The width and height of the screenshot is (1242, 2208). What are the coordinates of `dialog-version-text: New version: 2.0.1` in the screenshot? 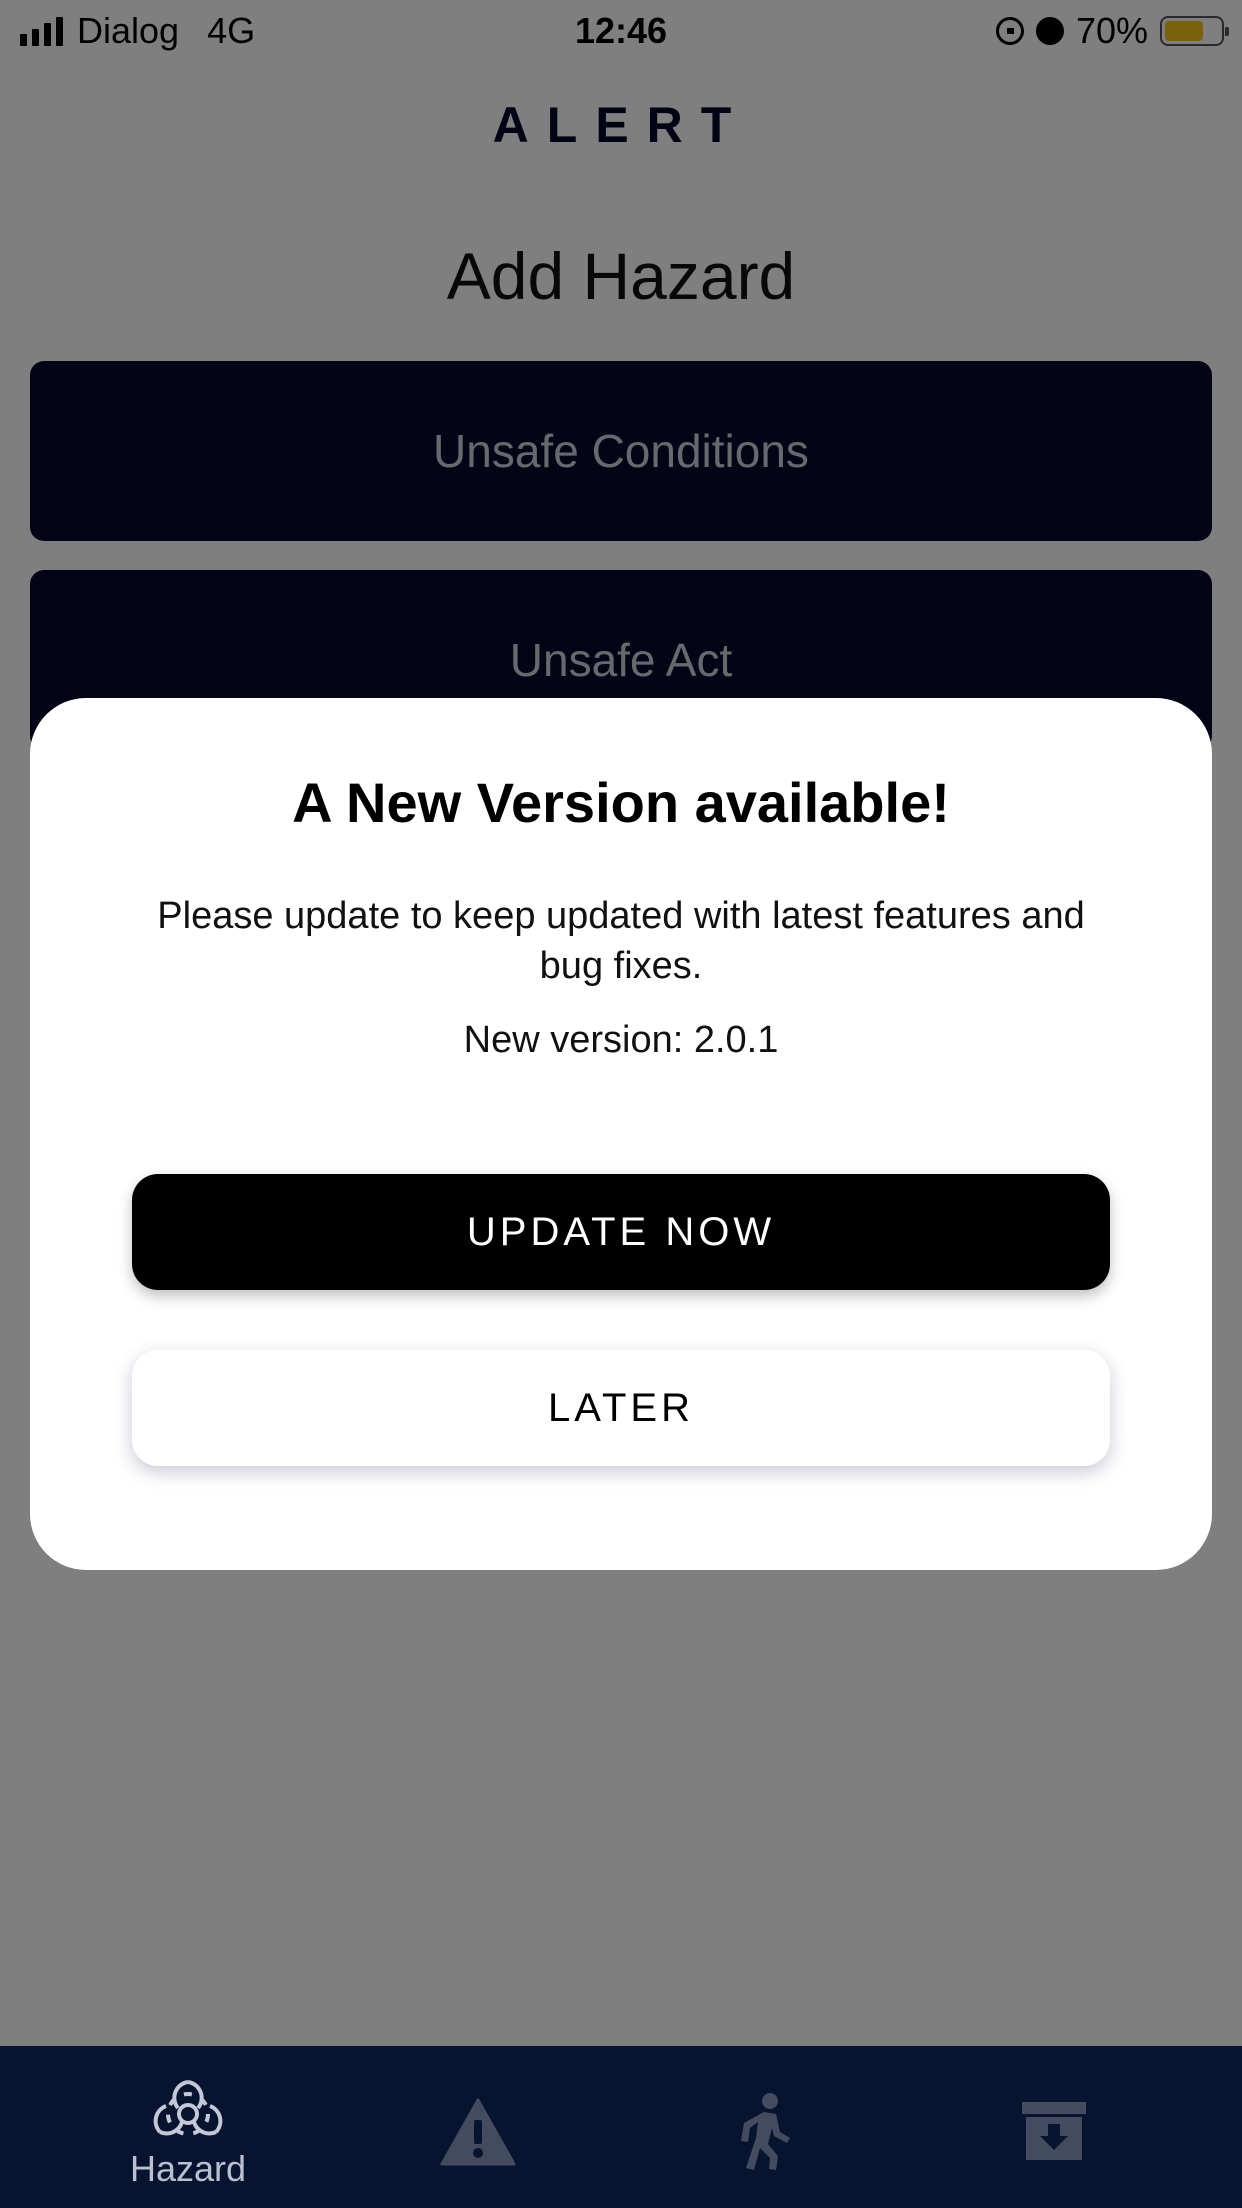 It's located at (621, 1040).